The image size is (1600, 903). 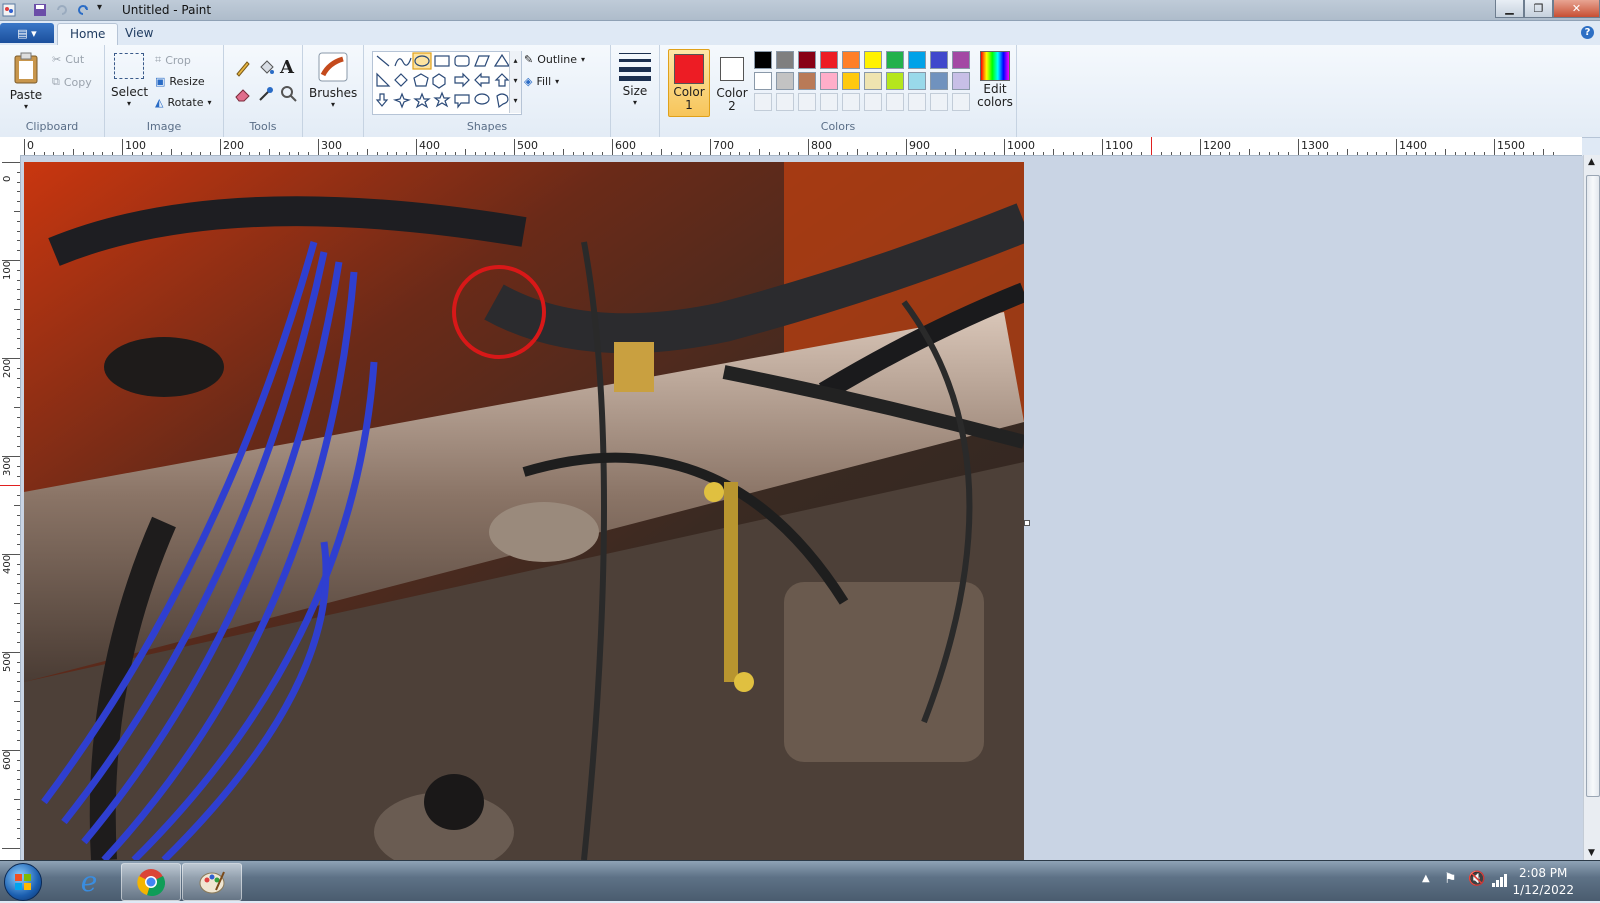 What do you see at coordinates (1450, 879) in the screenshot?
I see `action-center-icon: ⚑` at bounding box center [1450, 879].